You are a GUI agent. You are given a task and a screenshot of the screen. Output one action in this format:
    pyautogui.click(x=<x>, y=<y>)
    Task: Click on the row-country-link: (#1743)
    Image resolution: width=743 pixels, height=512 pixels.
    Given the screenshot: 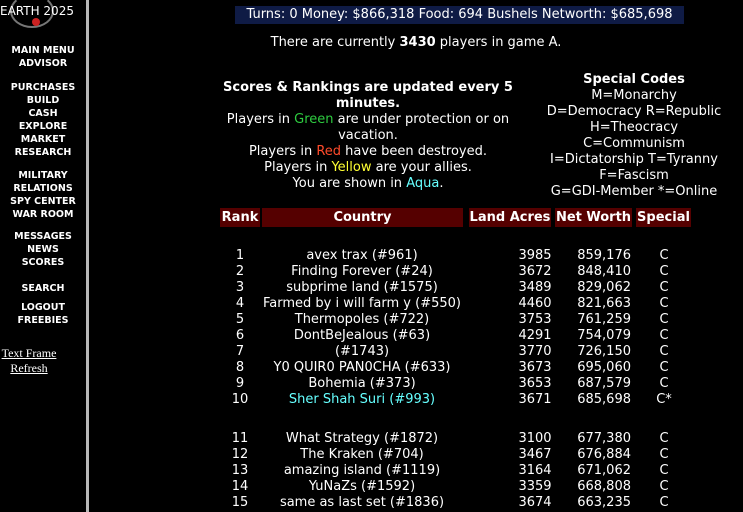 What is the action you would take?
    pyautogui.click(x=362, y=352)
    